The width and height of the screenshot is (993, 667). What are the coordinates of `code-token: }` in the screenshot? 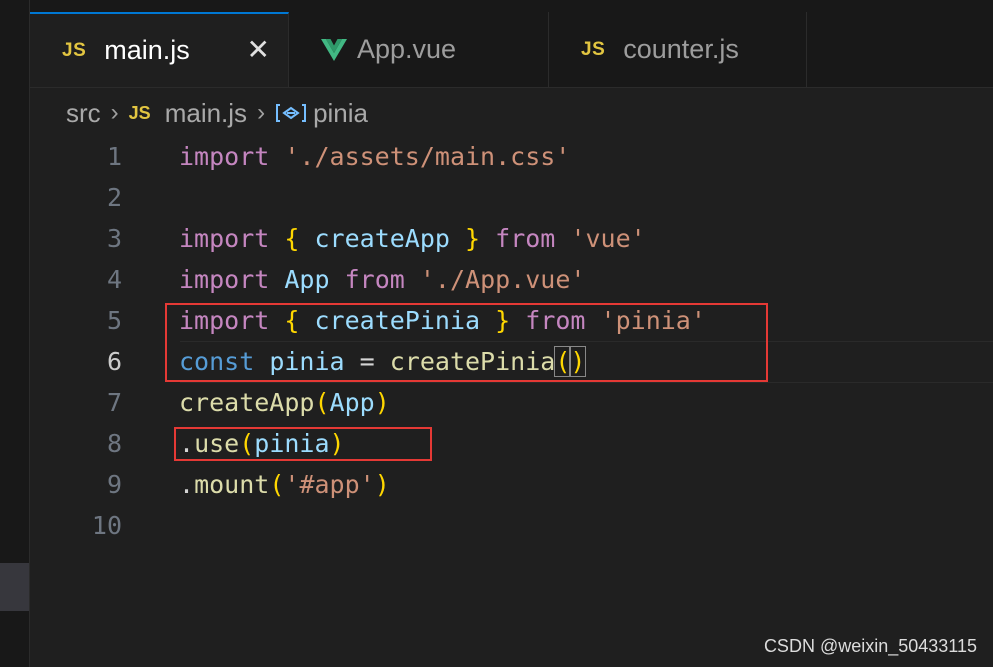 It's located at (473, 238).